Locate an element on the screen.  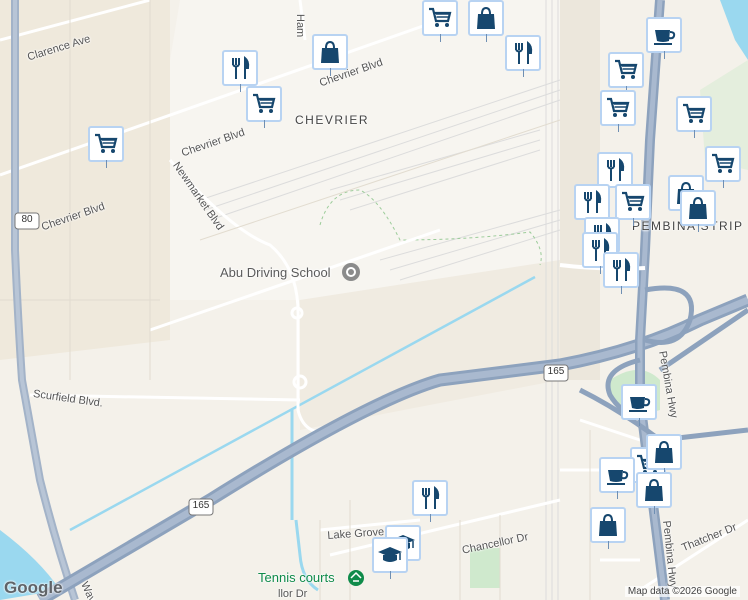
area-label-chevrier: CHEVRIER is located at coordinates (332, 120).